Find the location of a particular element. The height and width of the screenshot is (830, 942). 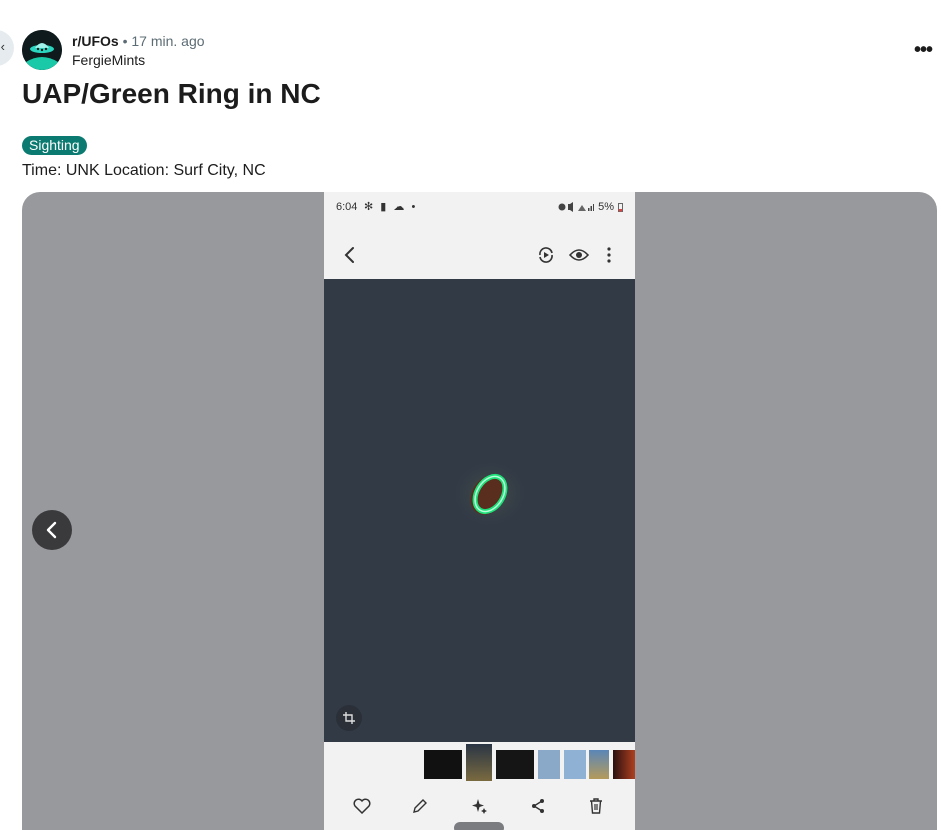

pencil-icon is located at coordinates (420, 806).